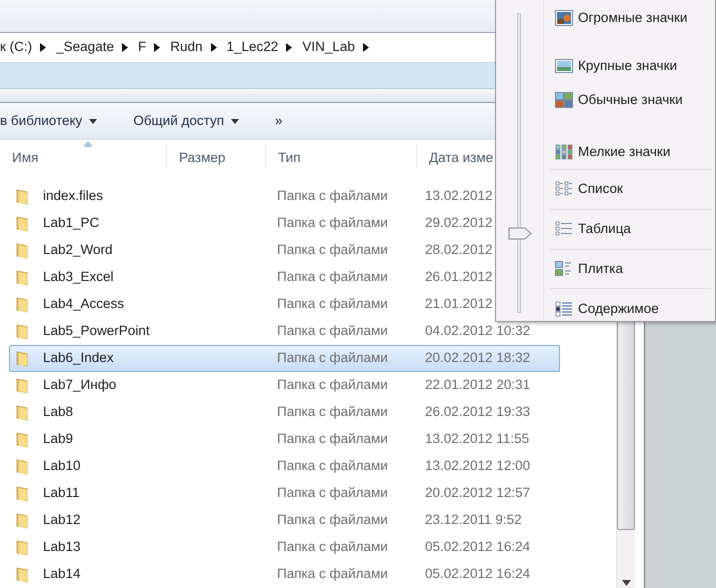  I want to click on slider-thumb, so click(520, 233).